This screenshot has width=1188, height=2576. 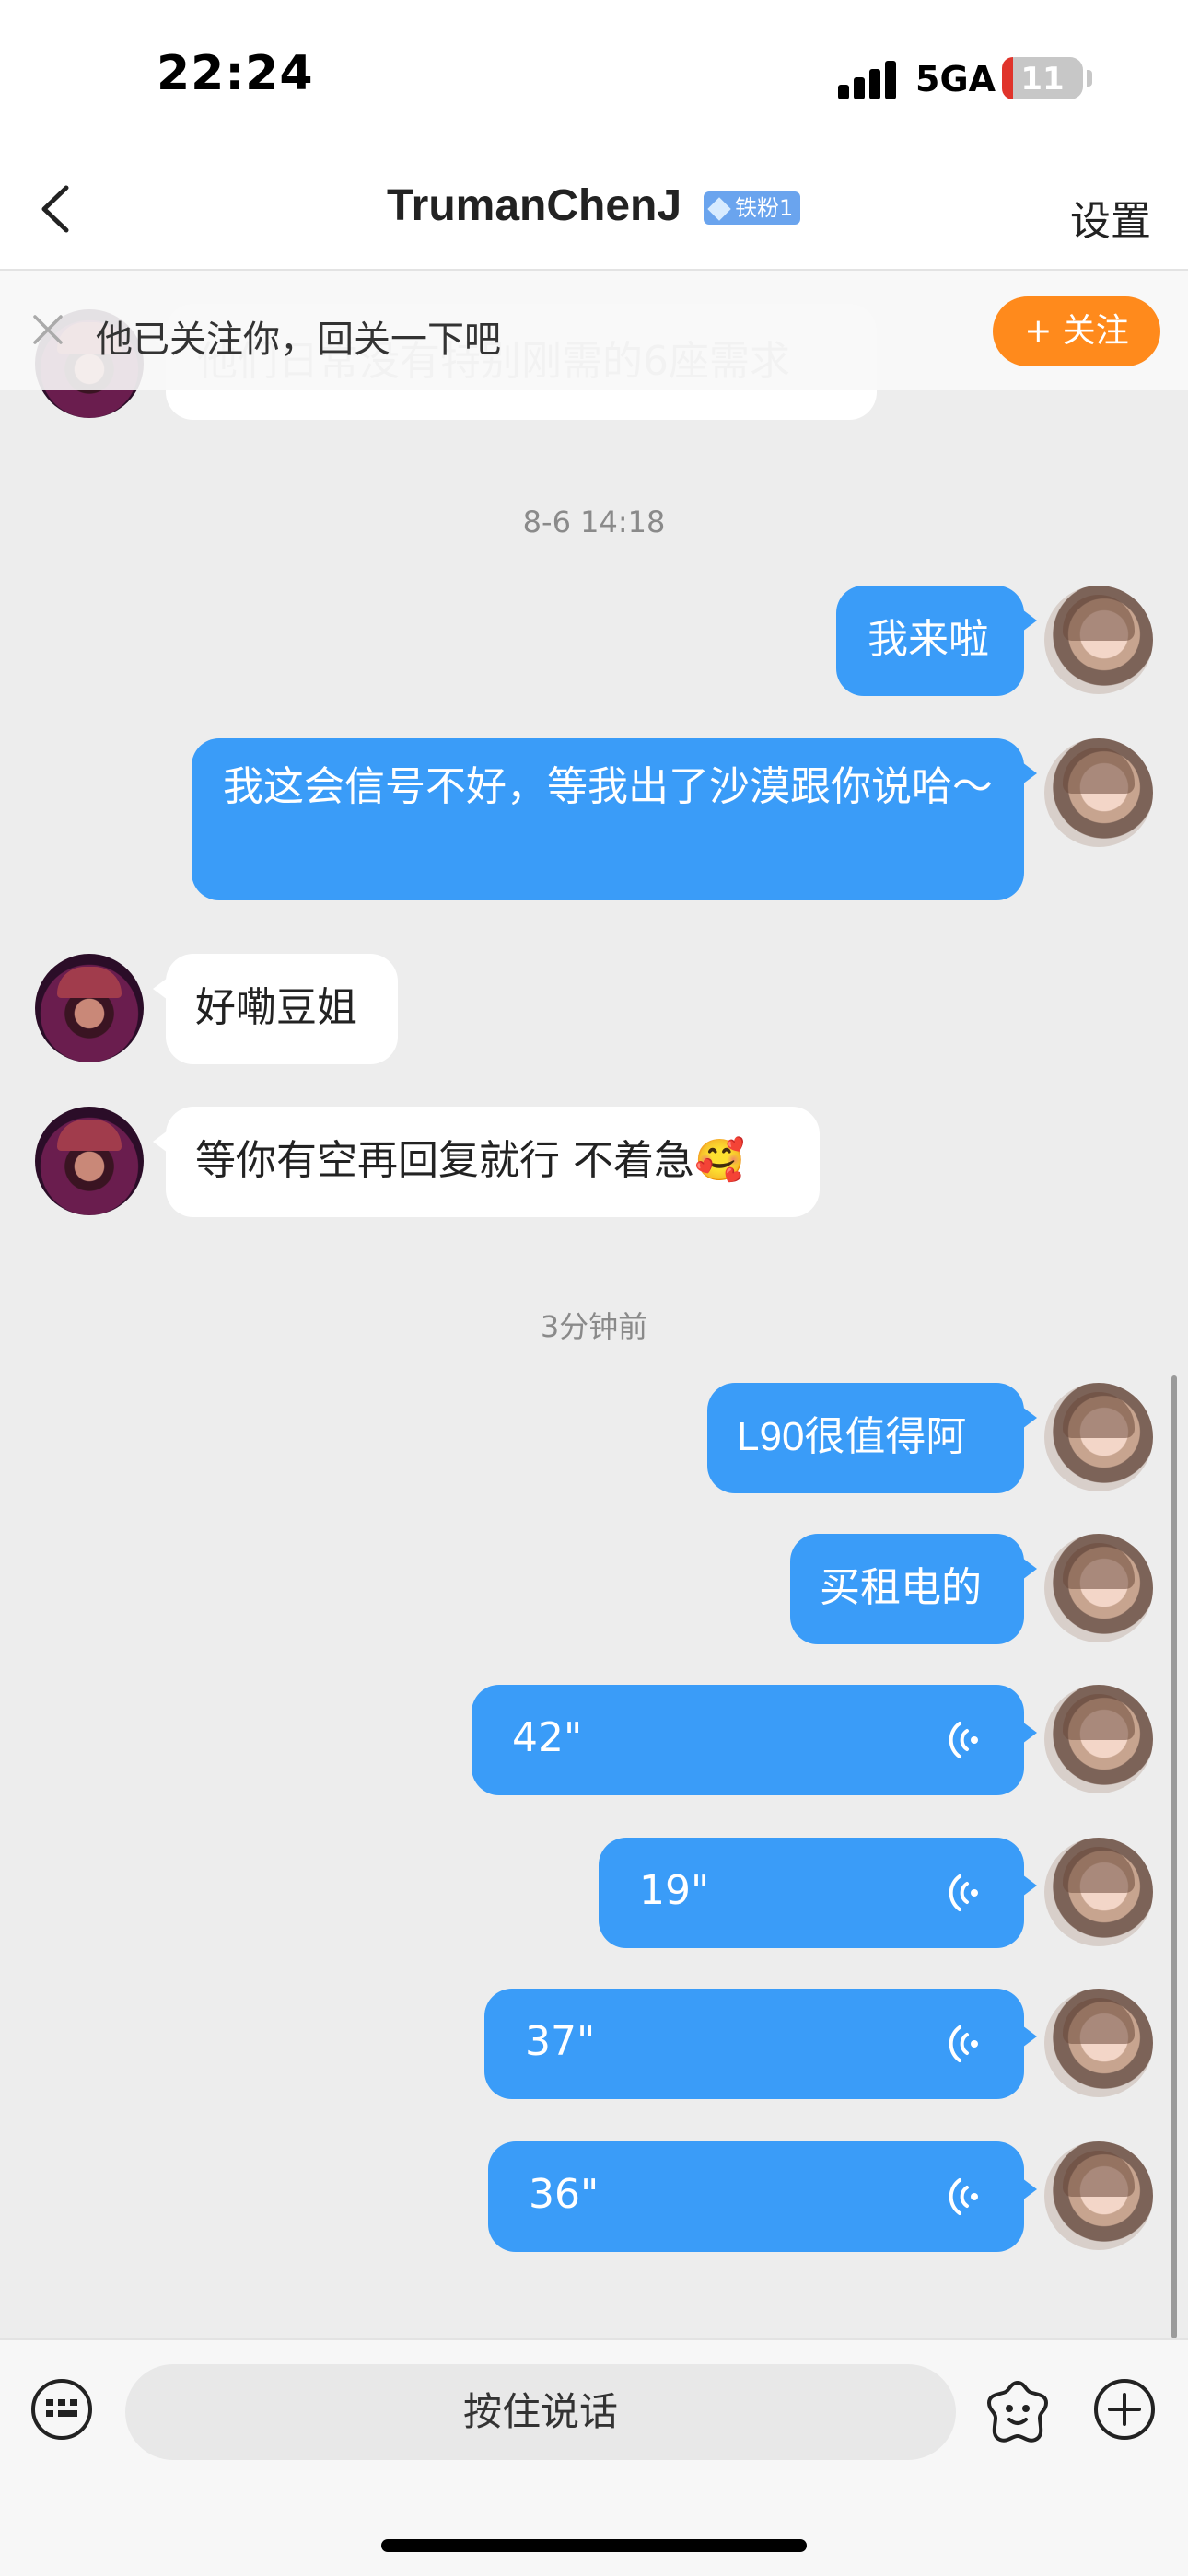 I want to click on message-bubble-mine: L90很值得阿, so click(x=872, y=1438).